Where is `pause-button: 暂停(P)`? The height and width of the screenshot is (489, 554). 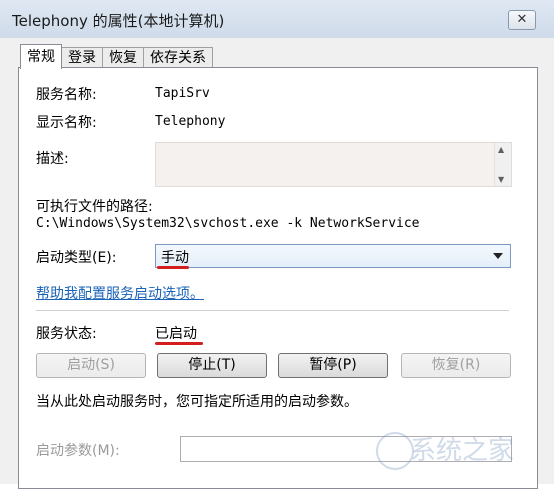
pause-button: 暂停(P) is located at coordinates (333, 365).